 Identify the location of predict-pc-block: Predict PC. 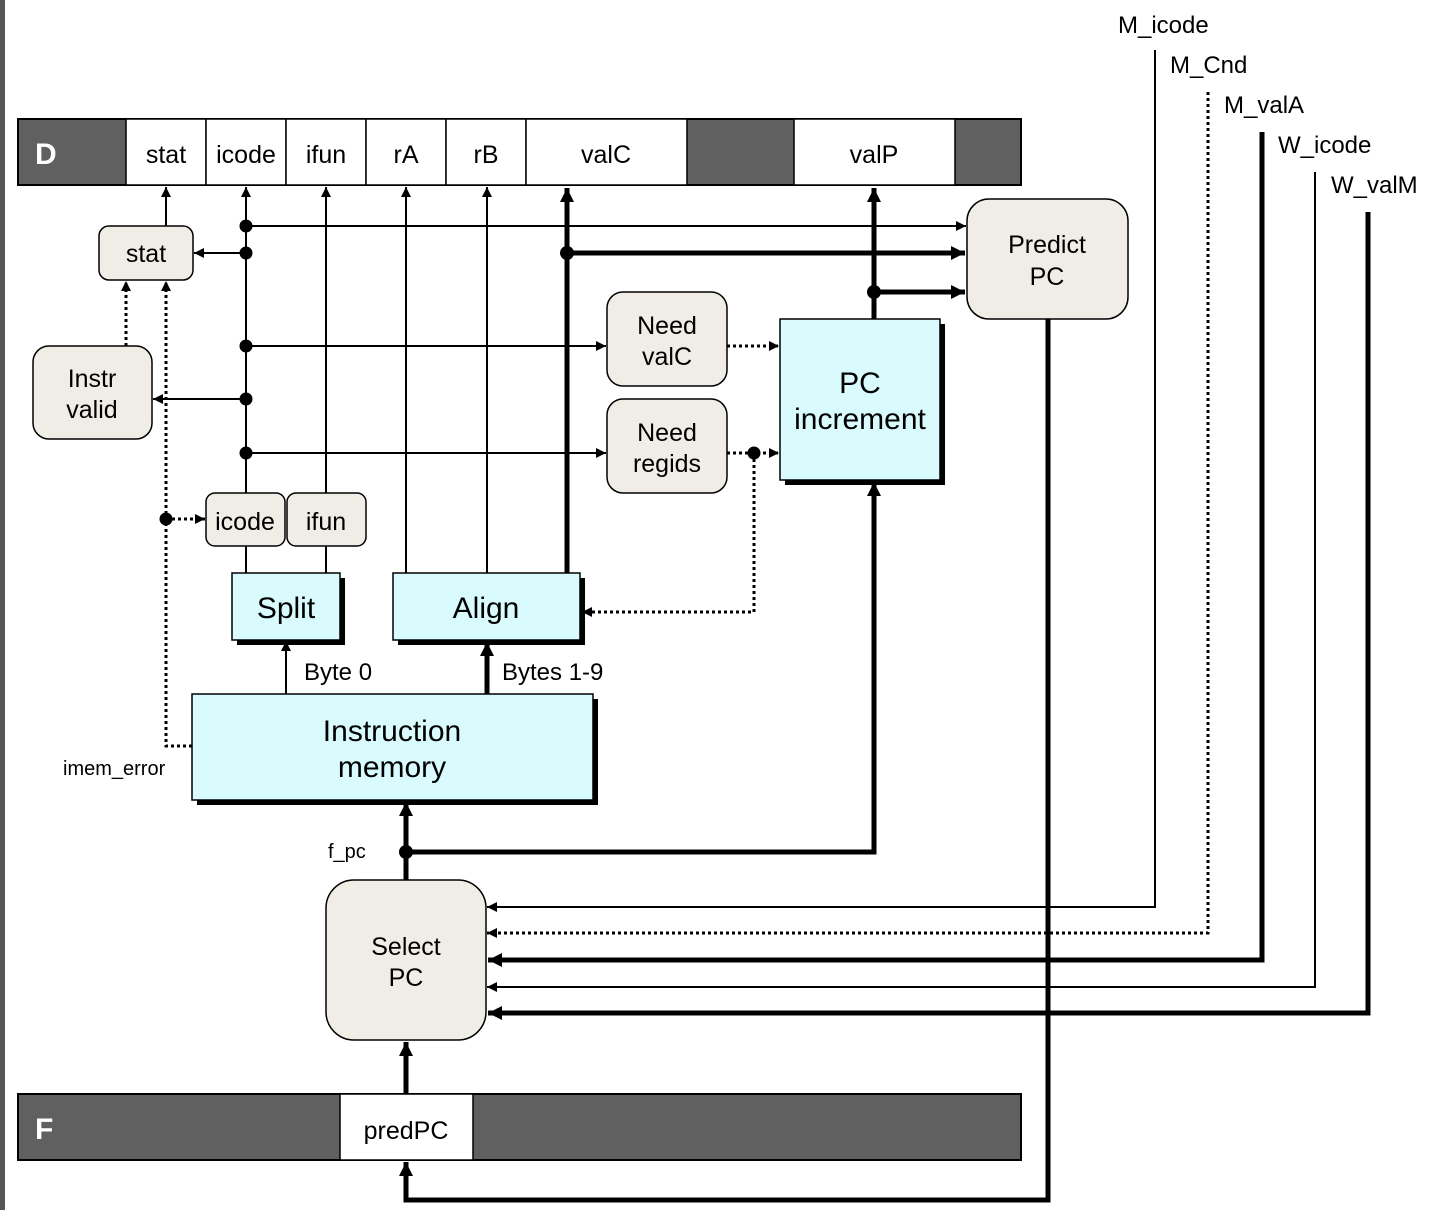
(1047, 259).